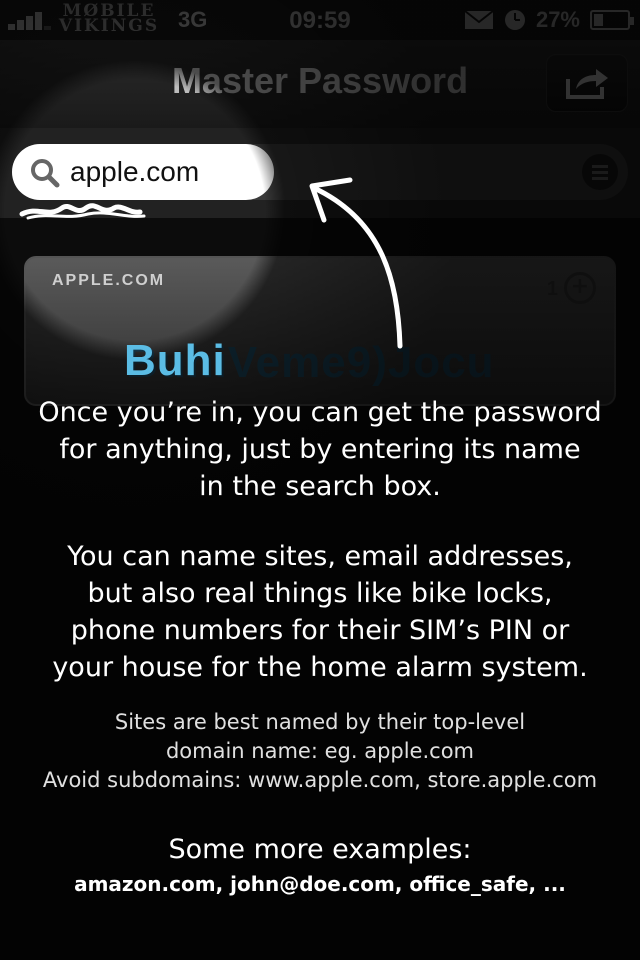  I want to click on pointer-arrow-icon, so click(356, 263).